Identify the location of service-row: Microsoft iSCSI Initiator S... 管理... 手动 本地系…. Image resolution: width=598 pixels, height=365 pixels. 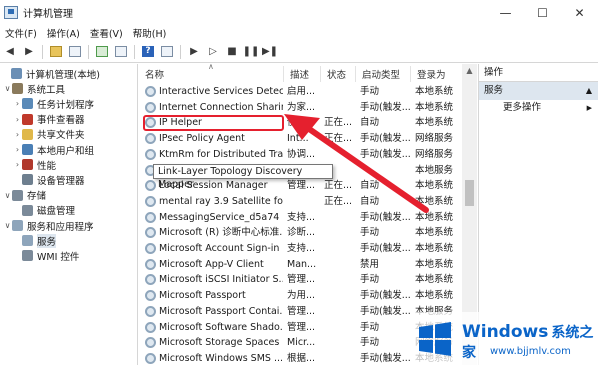
(302, 280).